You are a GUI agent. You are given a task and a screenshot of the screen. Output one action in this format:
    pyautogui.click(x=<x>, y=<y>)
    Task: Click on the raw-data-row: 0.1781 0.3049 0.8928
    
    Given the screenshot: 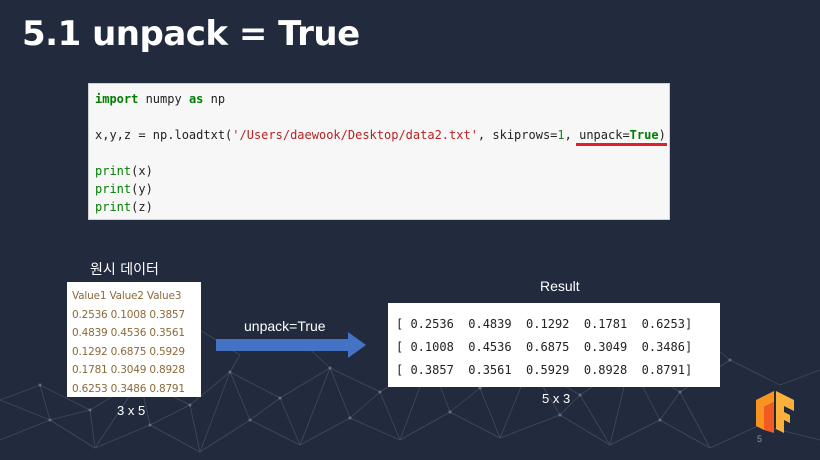 What is the action you would take?
    pyautogui.click(x=128, y=370)
    